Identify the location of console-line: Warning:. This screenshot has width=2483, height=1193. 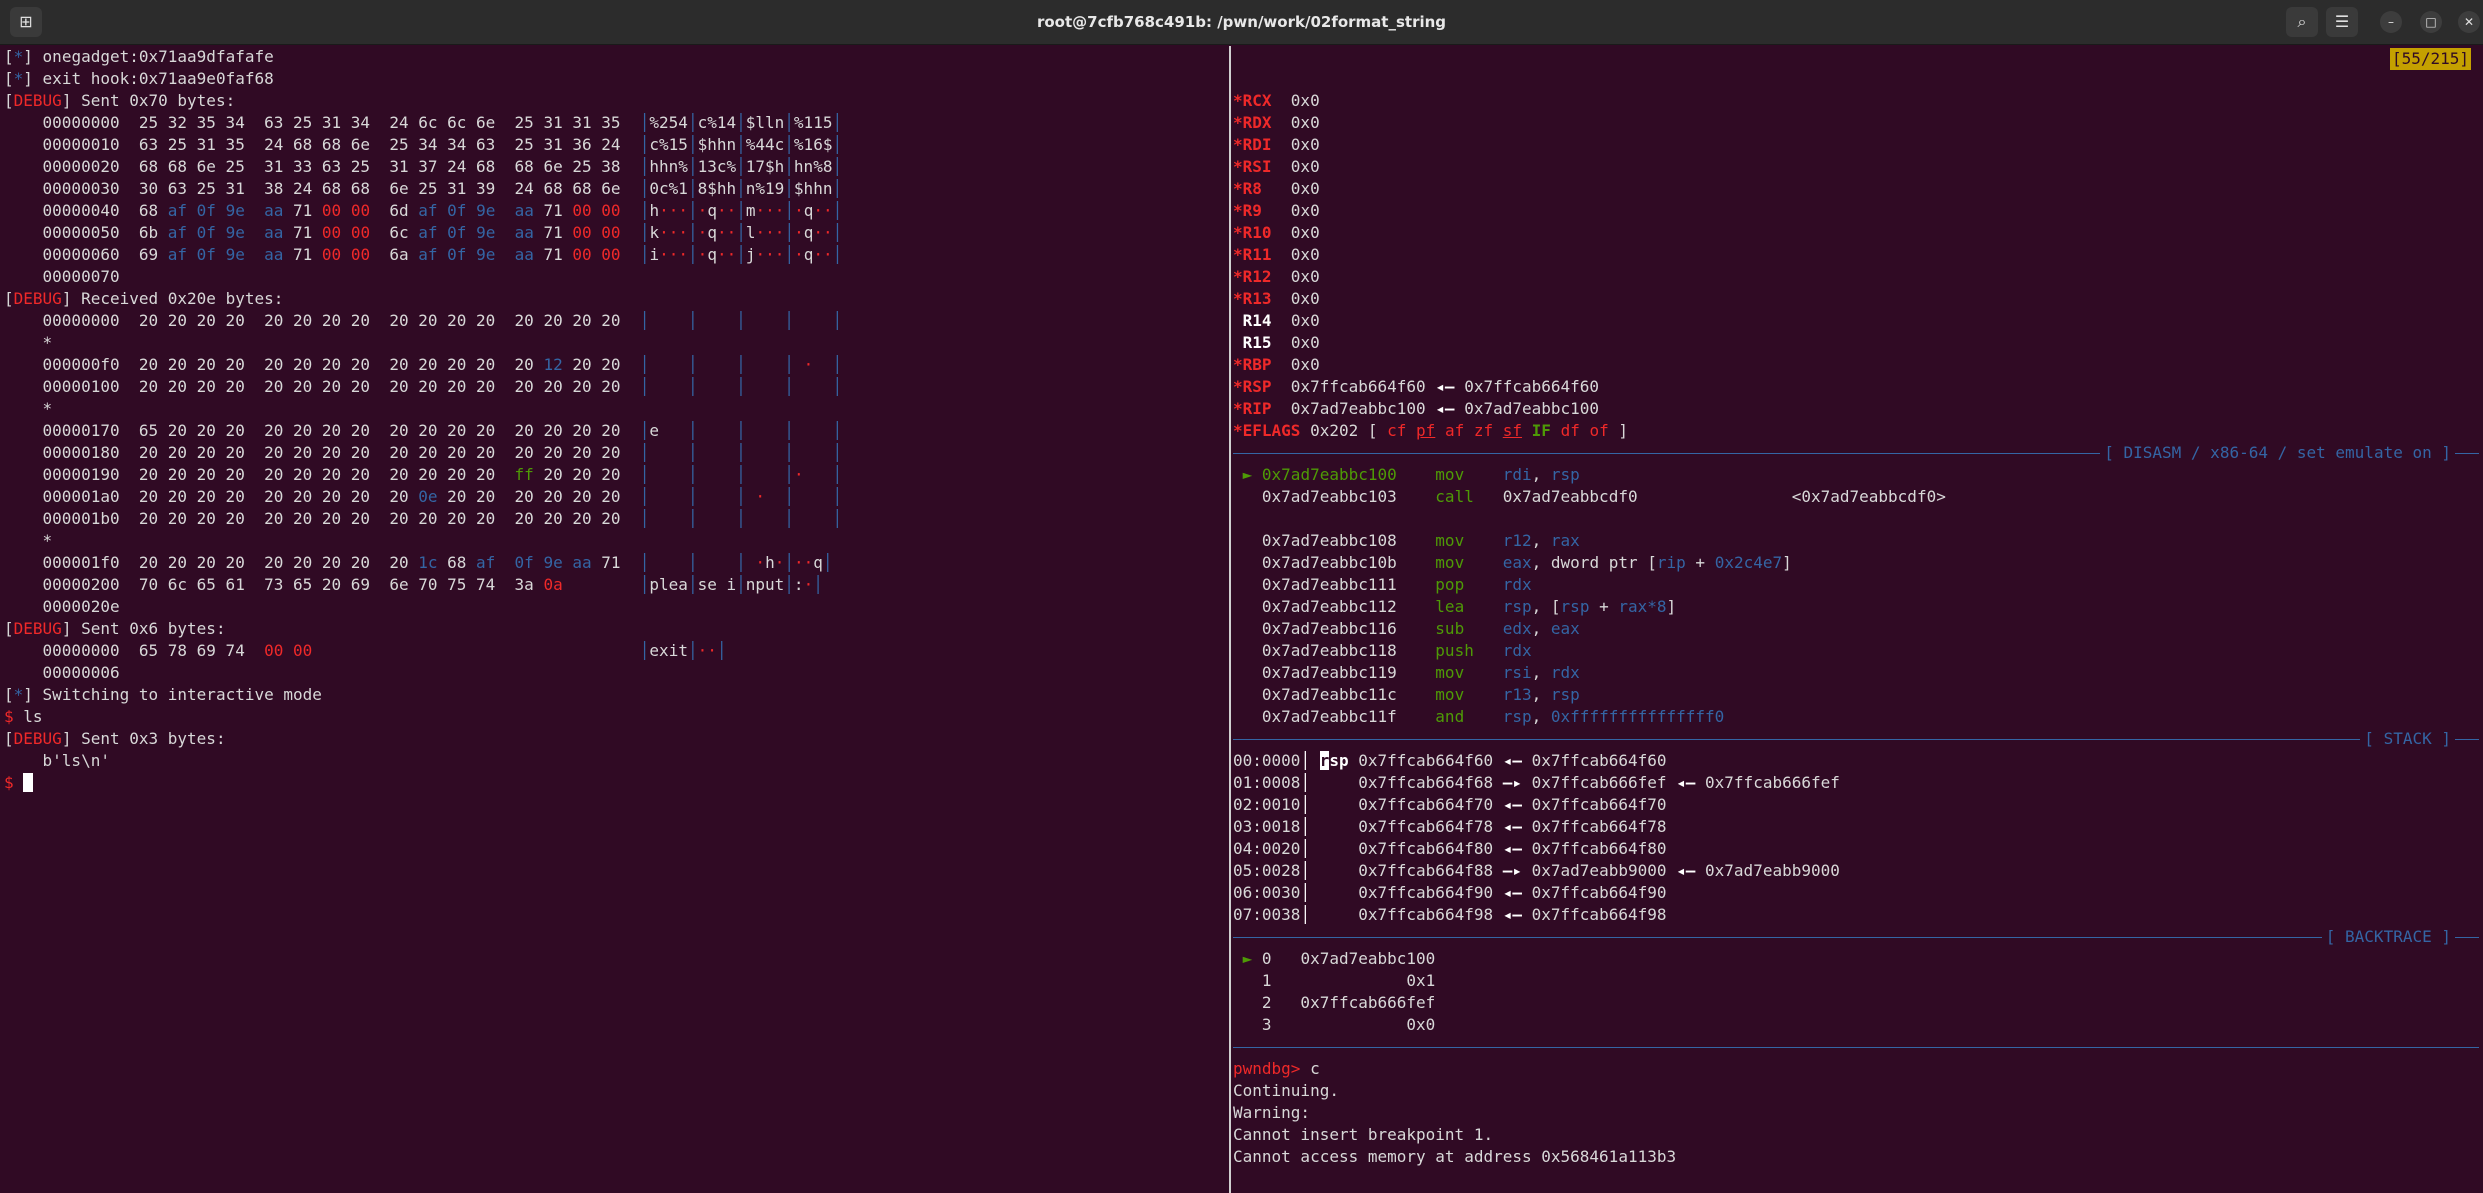
(1272, 1112).